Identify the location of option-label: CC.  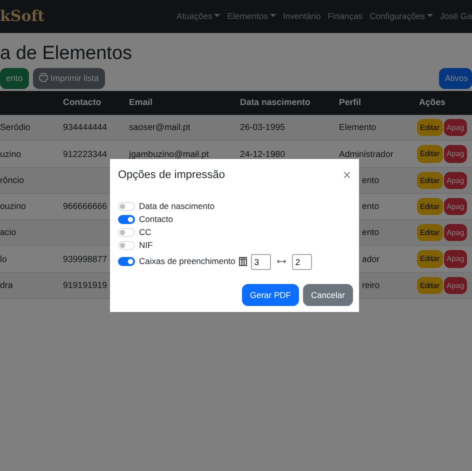
(145, 232).